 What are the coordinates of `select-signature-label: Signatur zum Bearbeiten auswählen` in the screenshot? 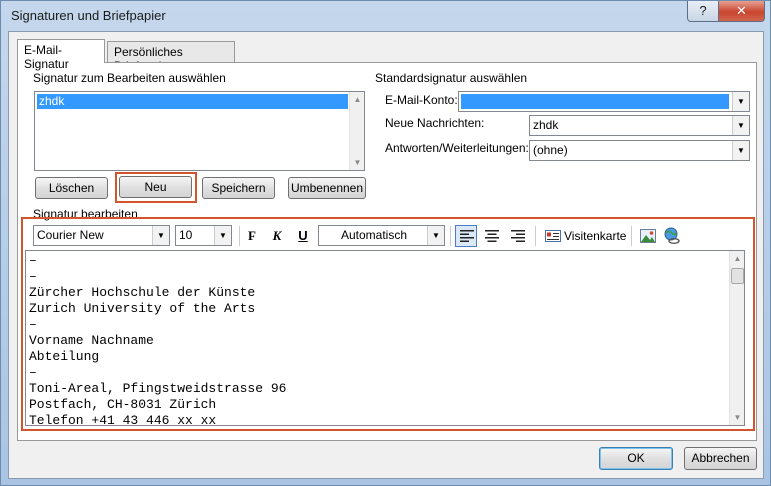 It's located at (129, 78).